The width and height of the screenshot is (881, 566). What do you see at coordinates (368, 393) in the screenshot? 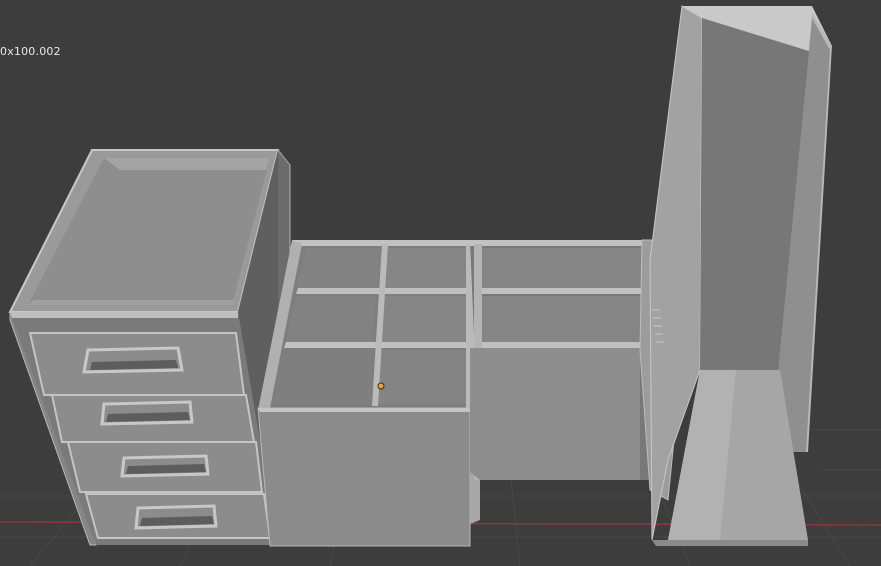
I see `cubby-shelf` at bounding box center [368, 393].